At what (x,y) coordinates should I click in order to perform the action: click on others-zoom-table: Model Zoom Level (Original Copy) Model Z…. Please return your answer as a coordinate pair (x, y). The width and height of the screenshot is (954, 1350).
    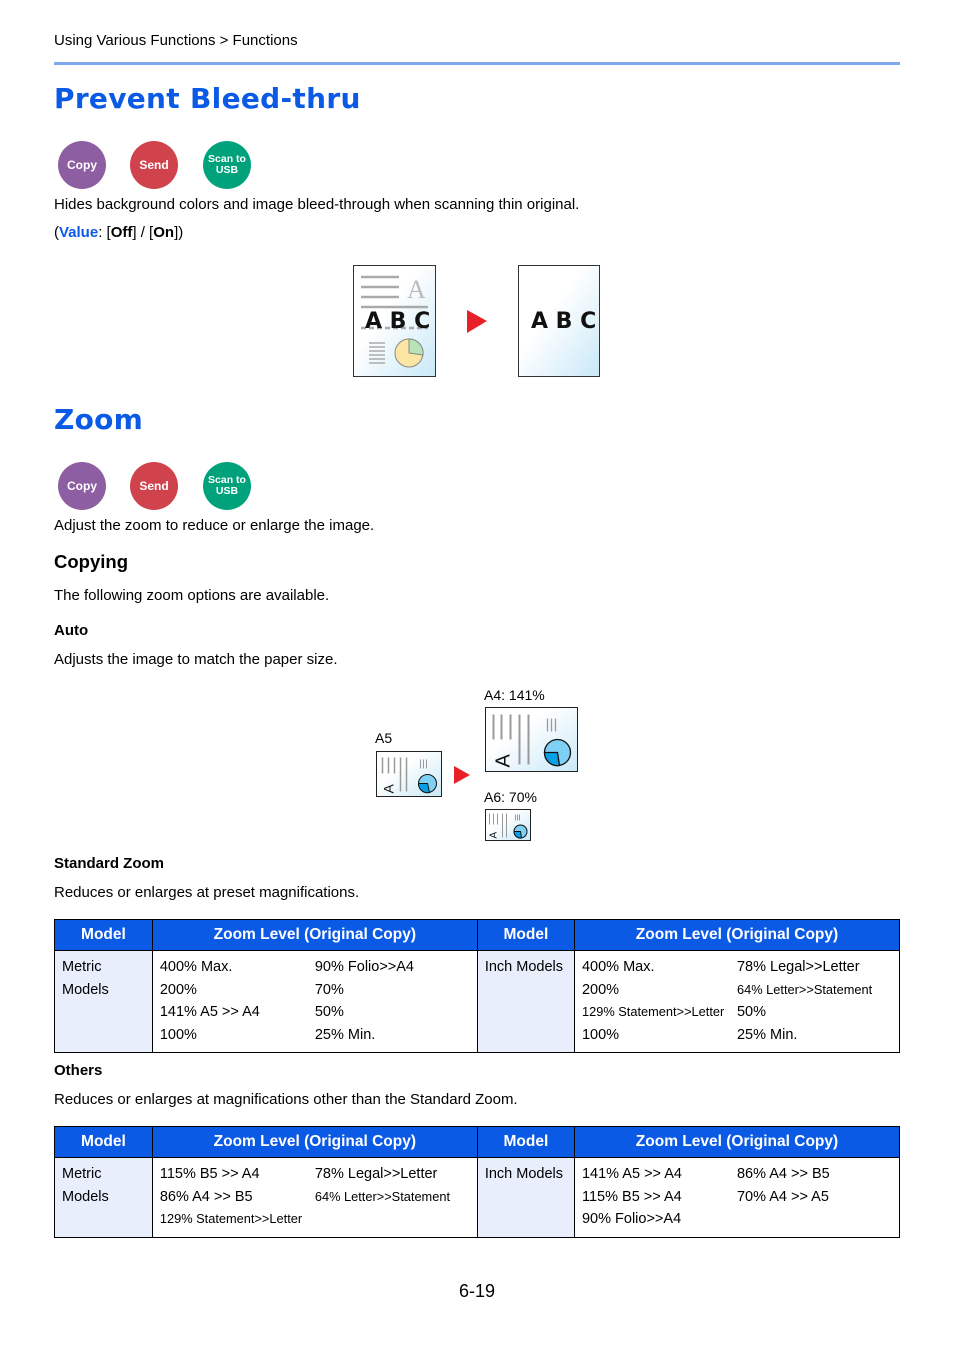
    Looking at the image, I should click on (477, 1182).